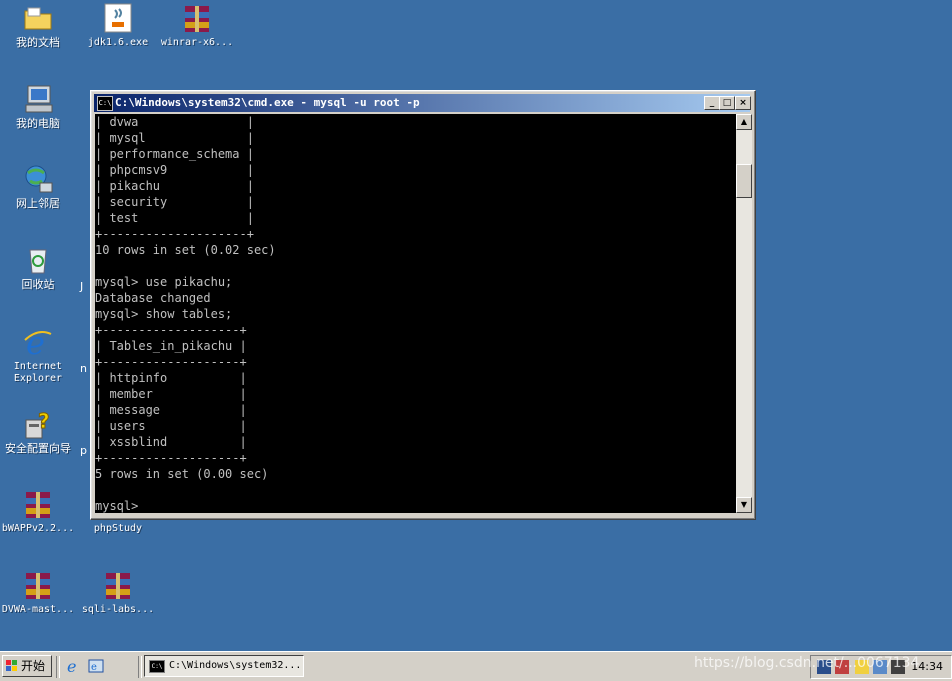 This screenshot has height=681, width=952. What do you see at coordinates (171, 394) in the screenshot?
I see `console-line: | member |` at bounding box center [171, 394].